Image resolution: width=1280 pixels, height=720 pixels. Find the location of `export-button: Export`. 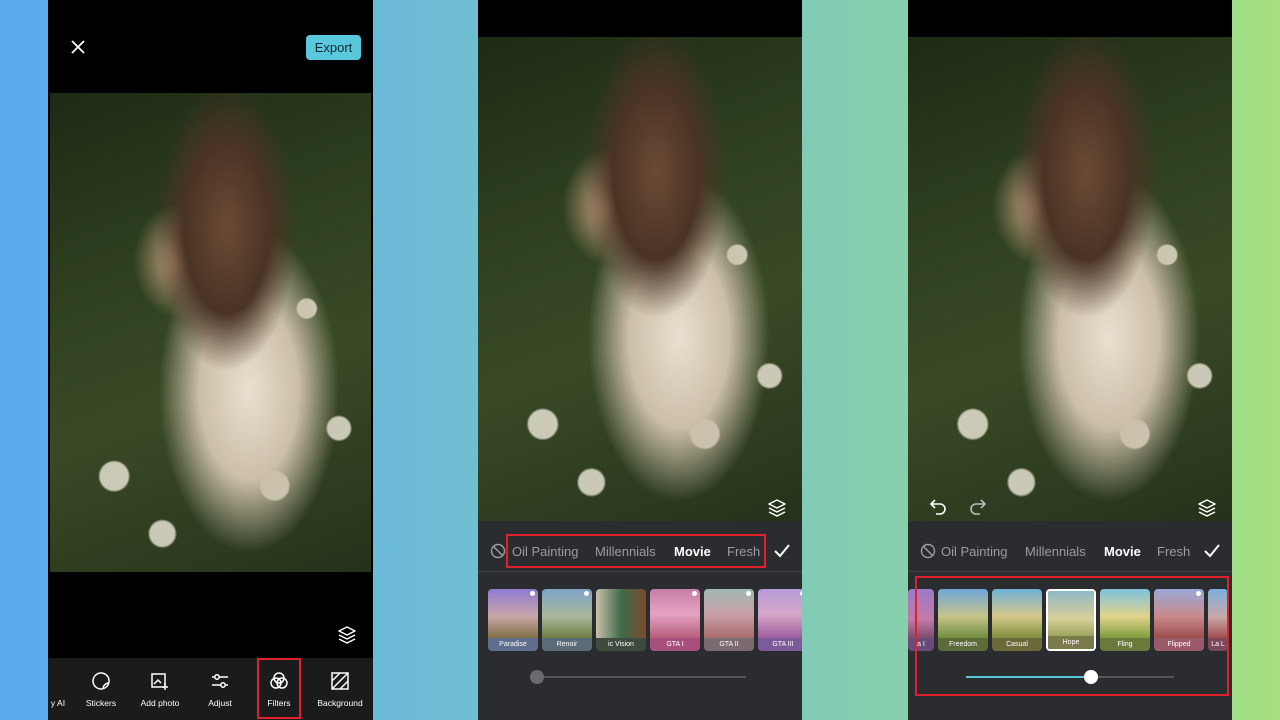

export-button: Export is located at coordinates (333, 47).